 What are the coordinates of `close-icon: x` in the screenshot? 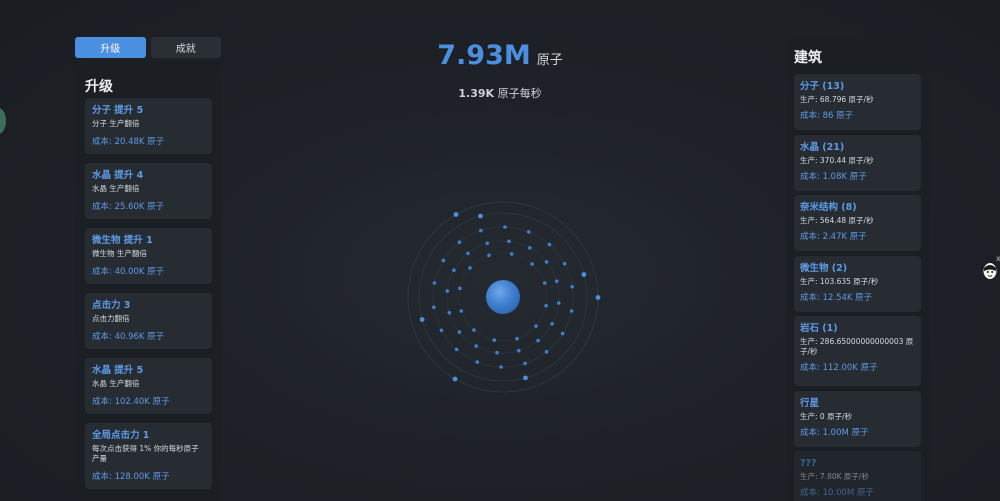 It's located at (998, 258).